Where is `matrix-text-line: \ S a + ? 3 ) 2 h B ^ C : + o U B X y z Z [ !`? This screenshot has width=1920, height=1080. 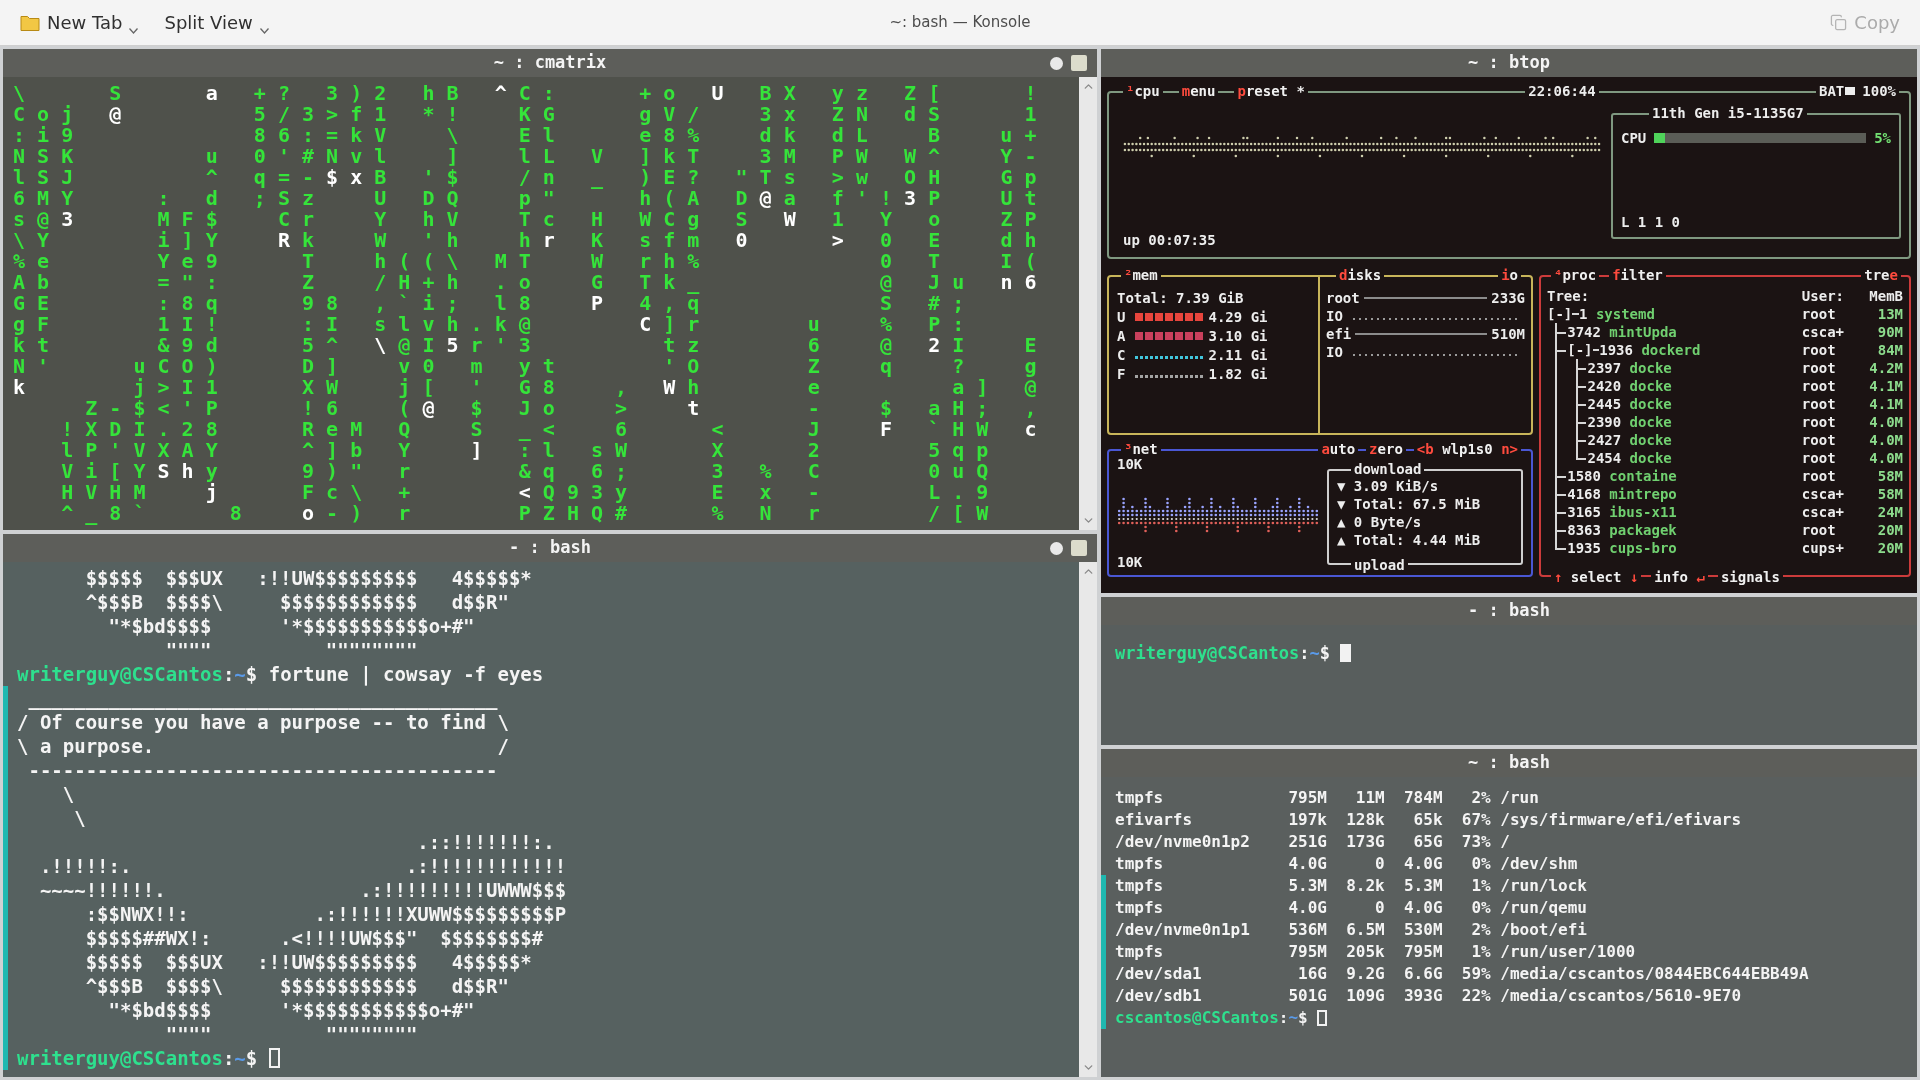 matrix-text-line: \ S a + ? 3 ) 2 h B ^ C : + o U B X y z Z [ ! is located at coordinates (525, 93).